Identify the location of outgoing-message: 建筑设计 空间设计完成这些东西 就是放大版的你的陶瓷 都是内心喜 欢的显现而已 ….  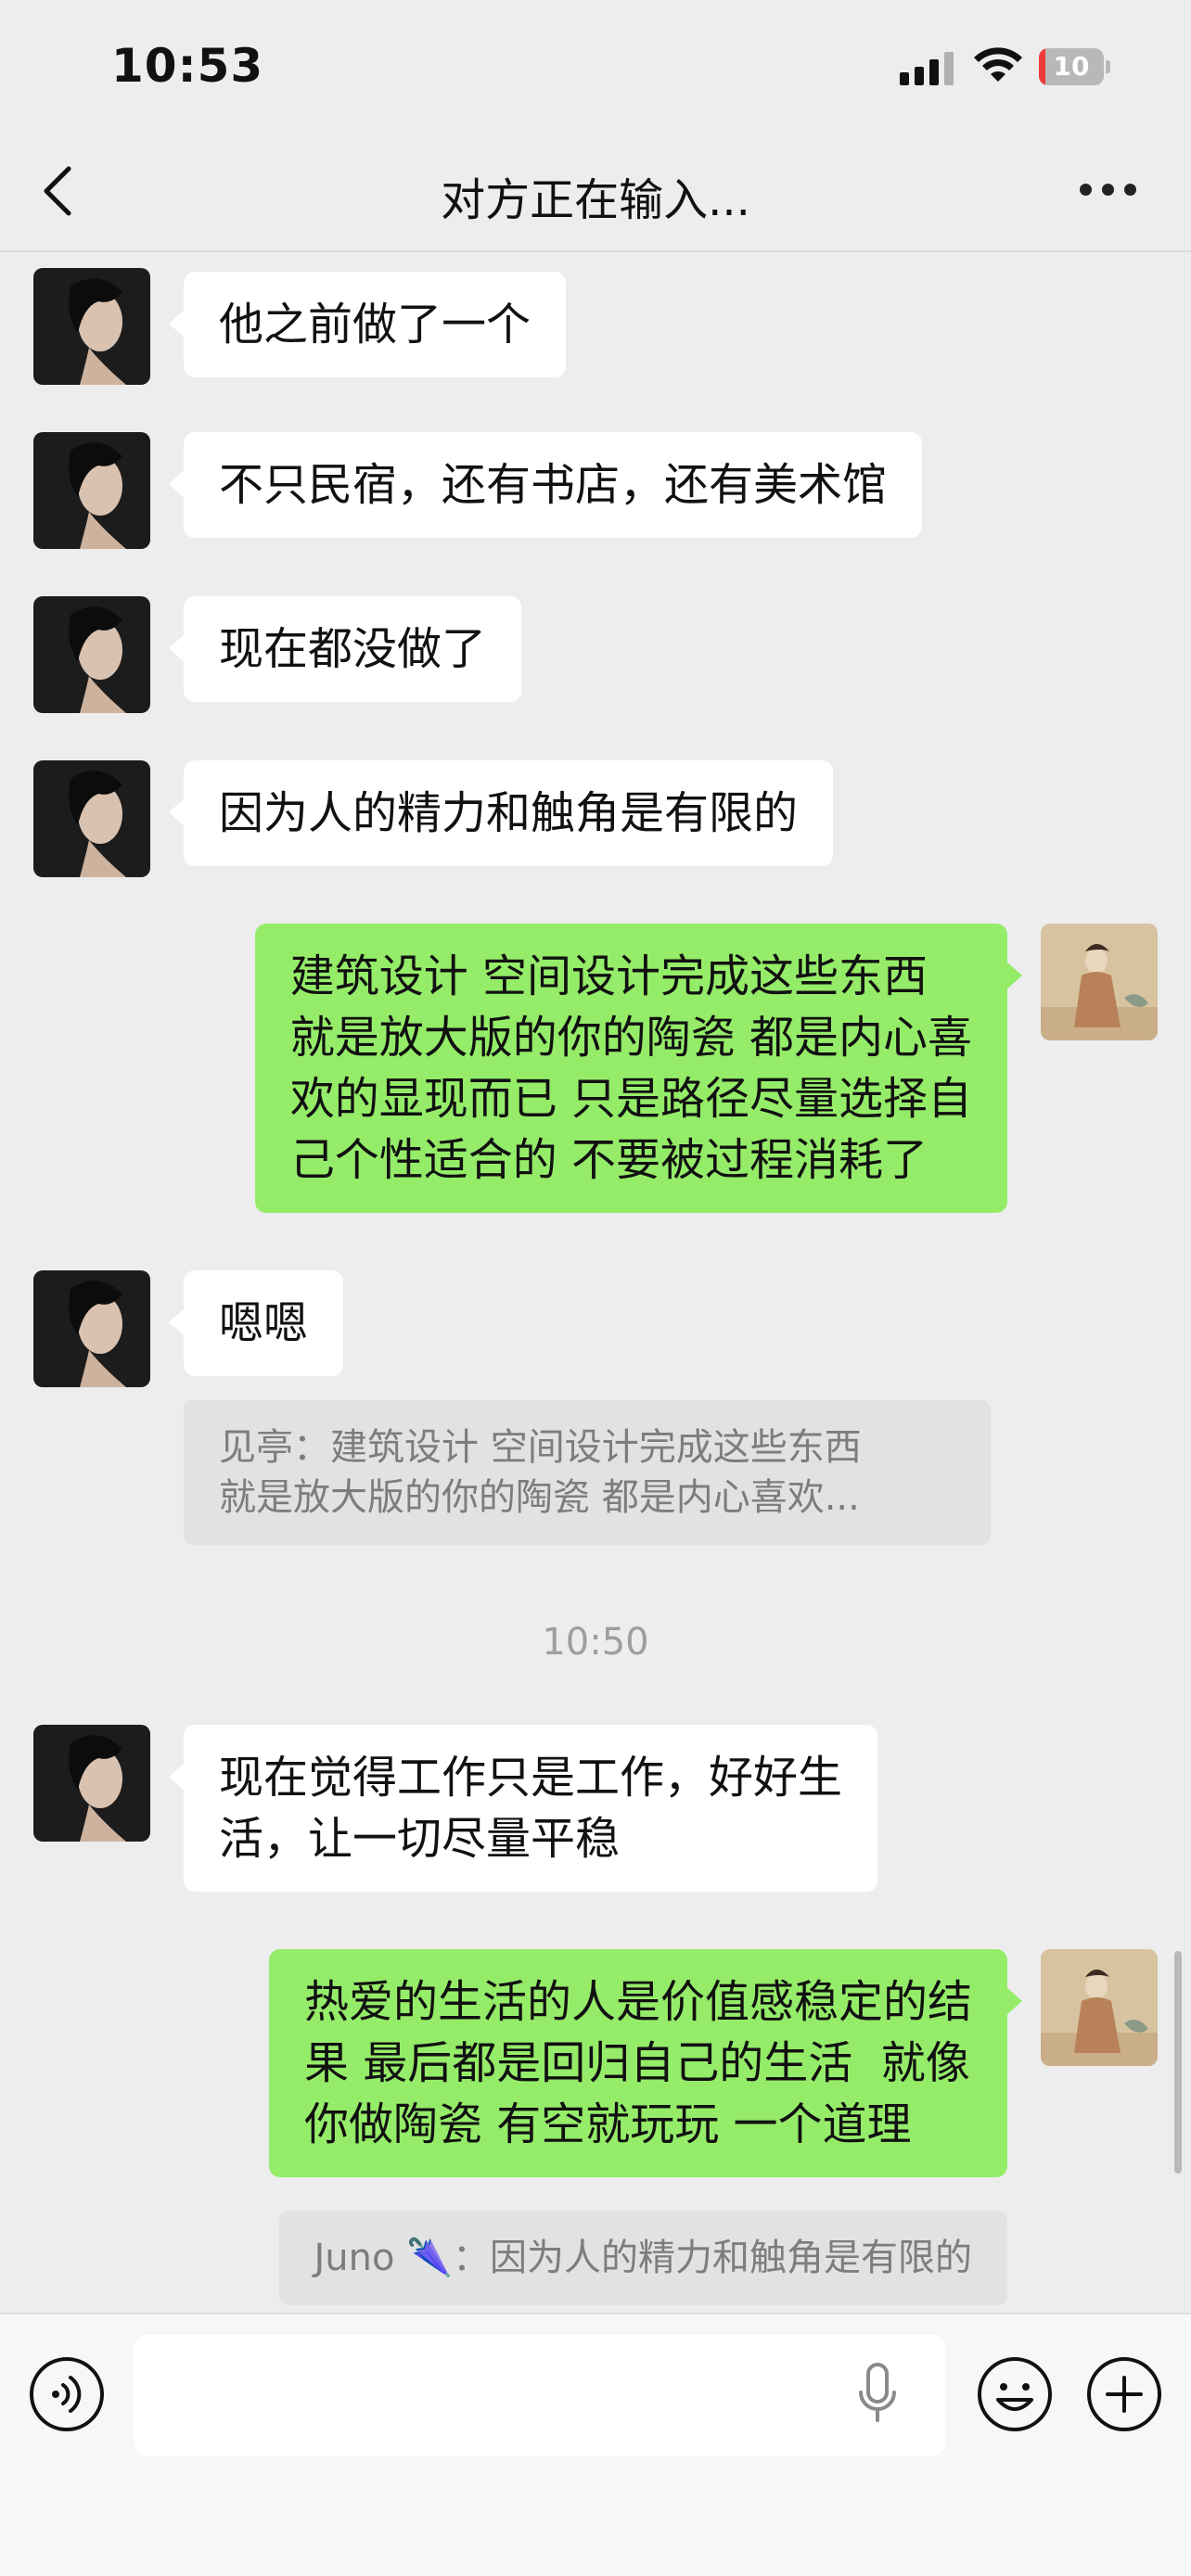
(638, 1069).